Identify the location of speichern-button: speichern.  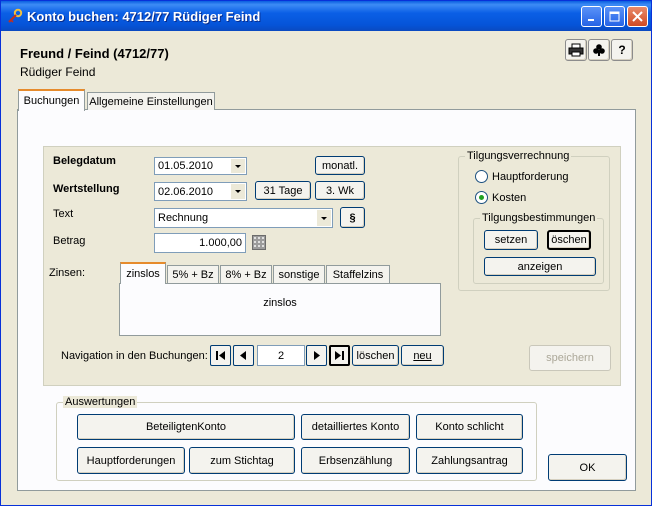
(570, 358).